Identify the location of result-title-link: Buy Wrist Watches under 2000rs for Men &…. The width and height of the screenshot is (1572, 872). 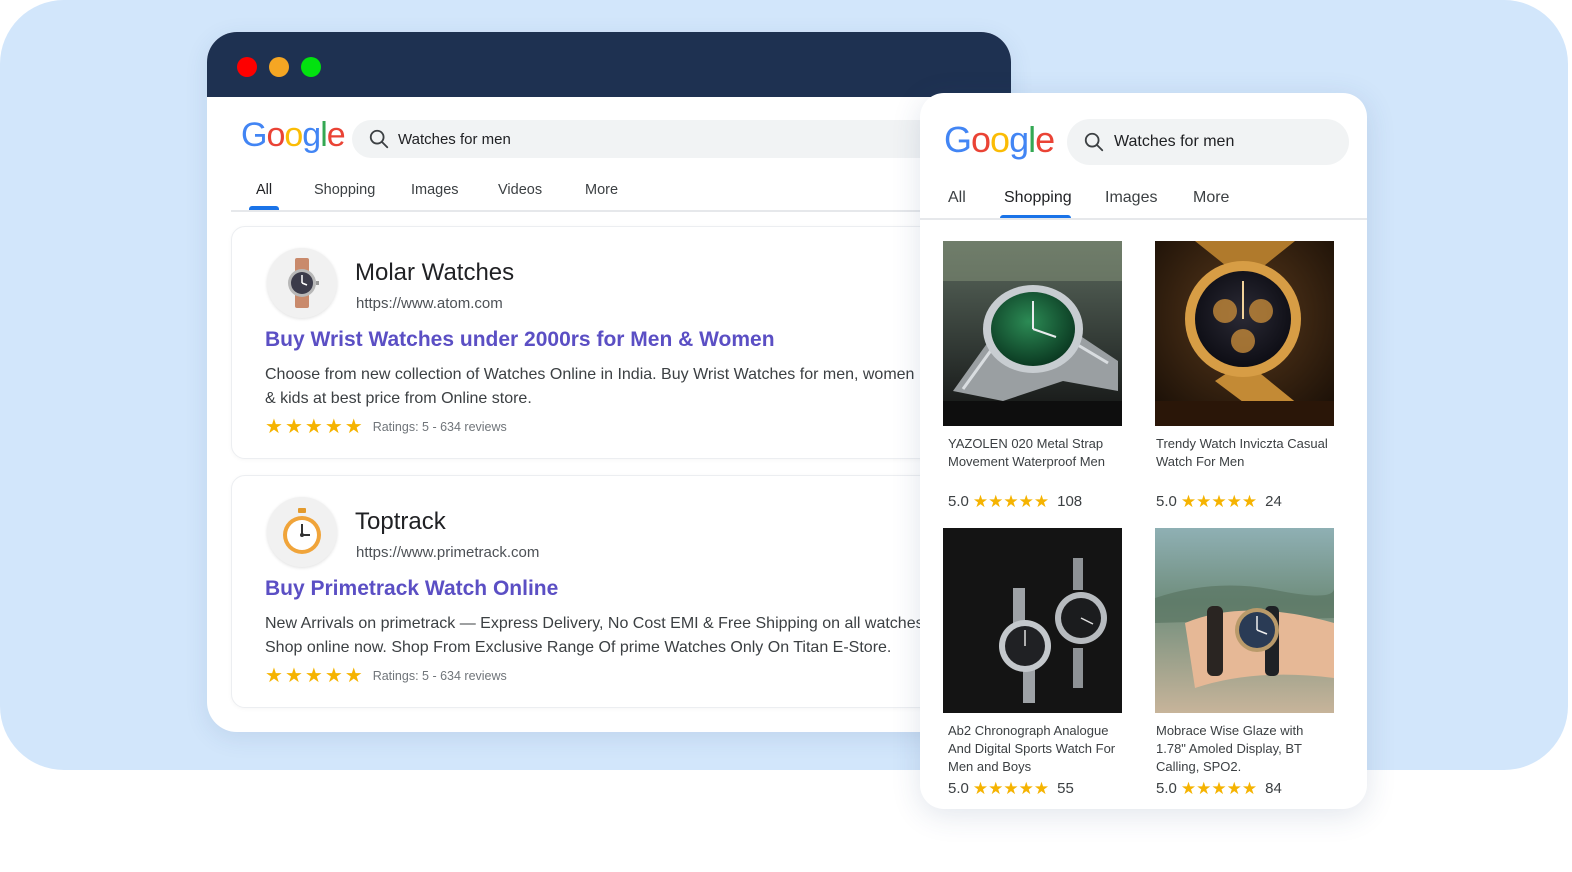
(520, 340).